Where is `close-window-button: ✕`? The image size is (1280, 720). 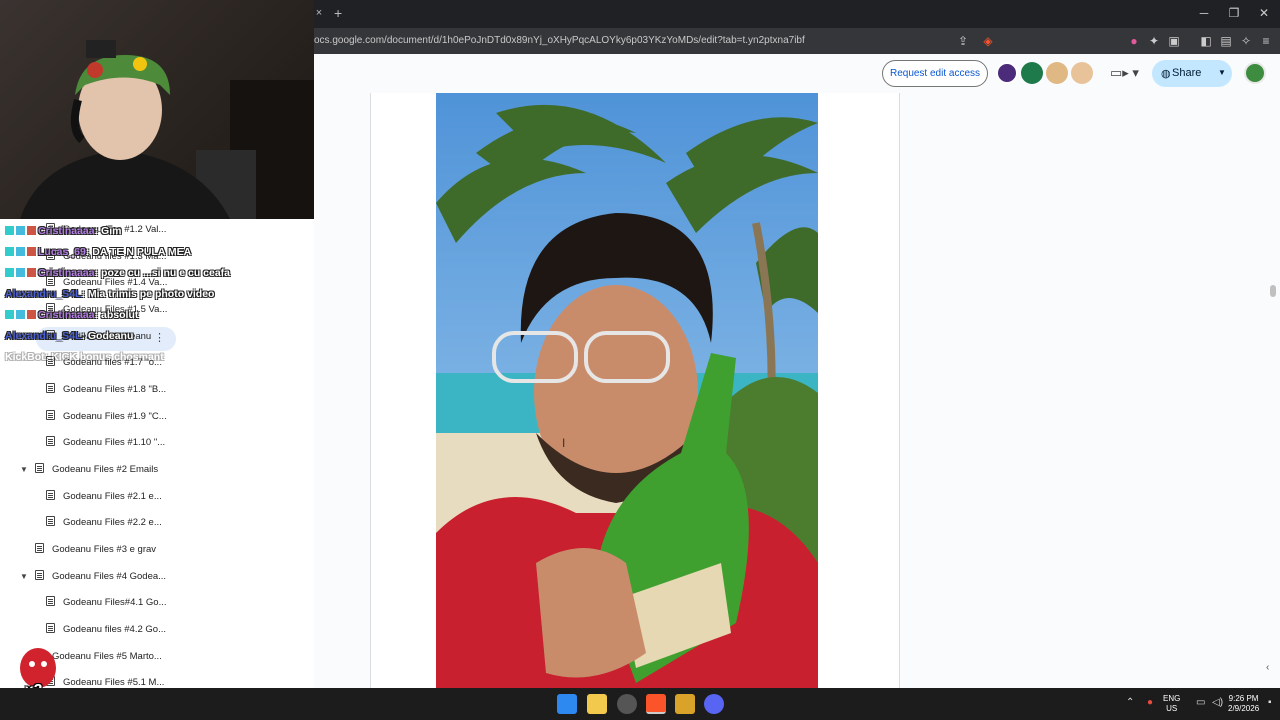 close-window-button: ✕ is located at coordinates (1264, 13).